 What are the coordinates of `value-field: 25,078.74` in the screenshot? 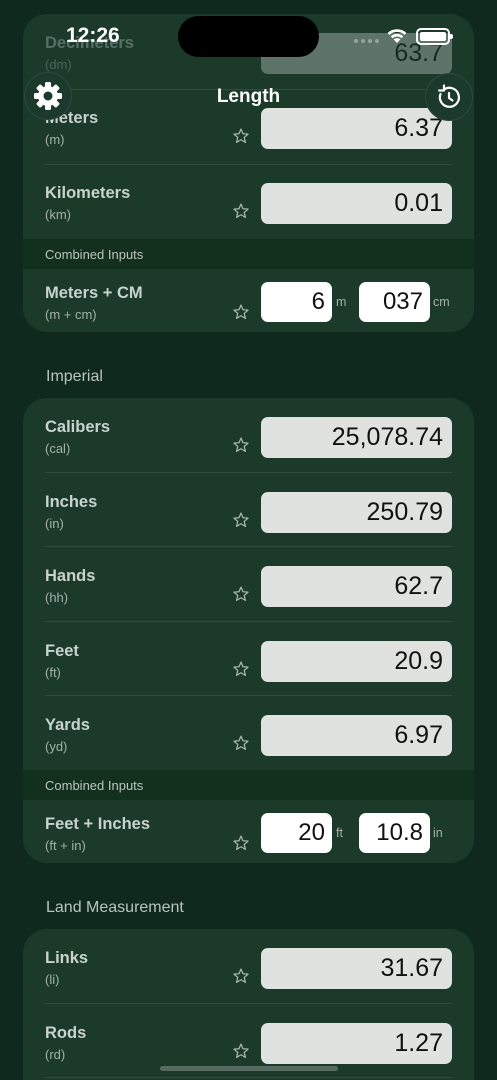 It's located at (356, 437).